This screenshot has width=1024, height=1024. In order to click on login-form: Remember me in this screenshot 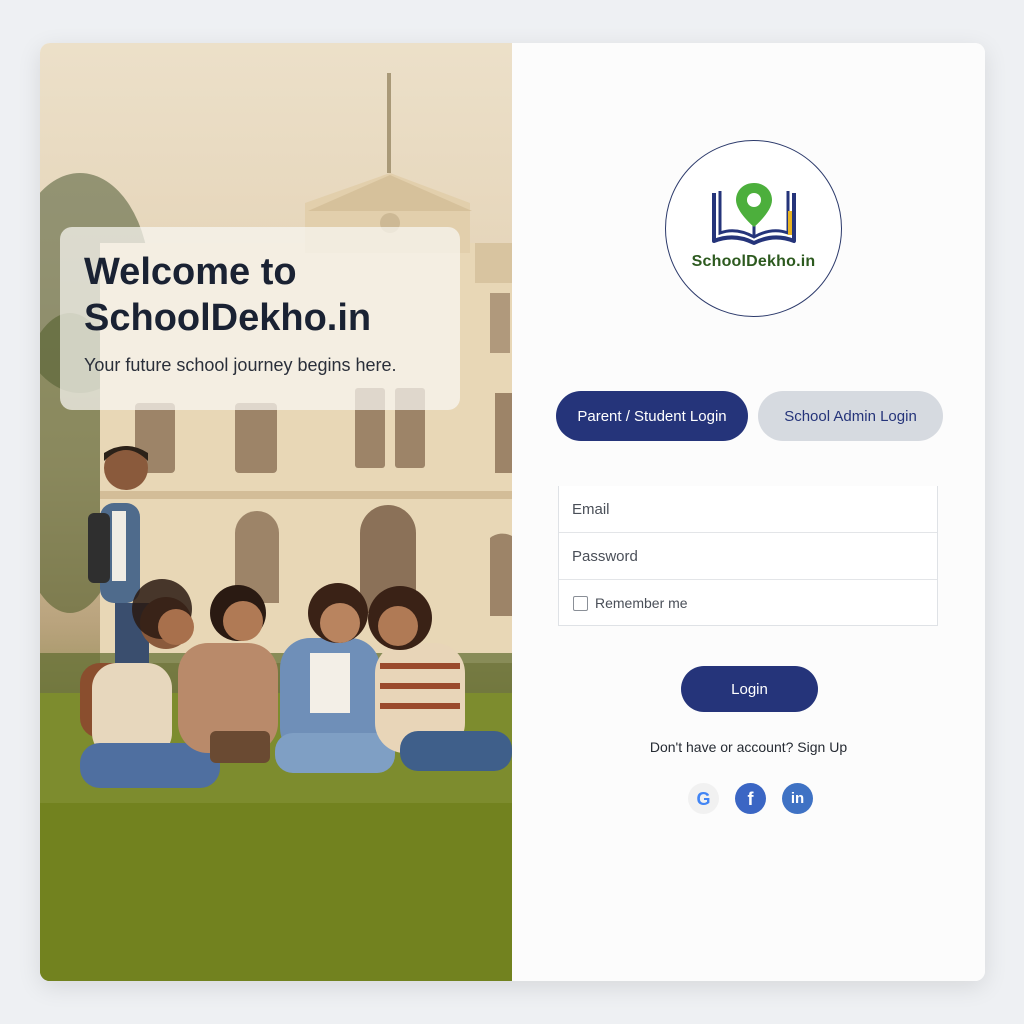, I will do `click(748, 556)`.